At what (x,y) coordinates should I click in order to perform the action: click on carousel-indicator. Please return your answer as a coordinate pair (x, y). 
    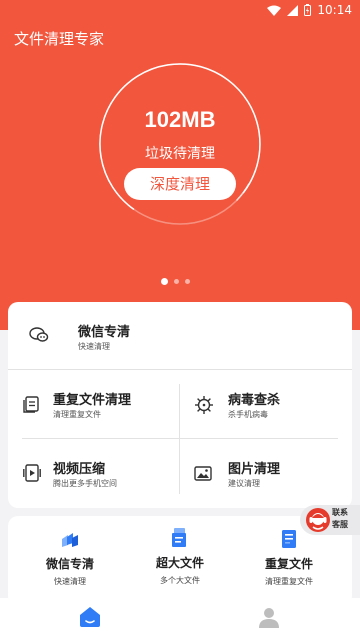
    Looking at the image, I should click on (175, 281).